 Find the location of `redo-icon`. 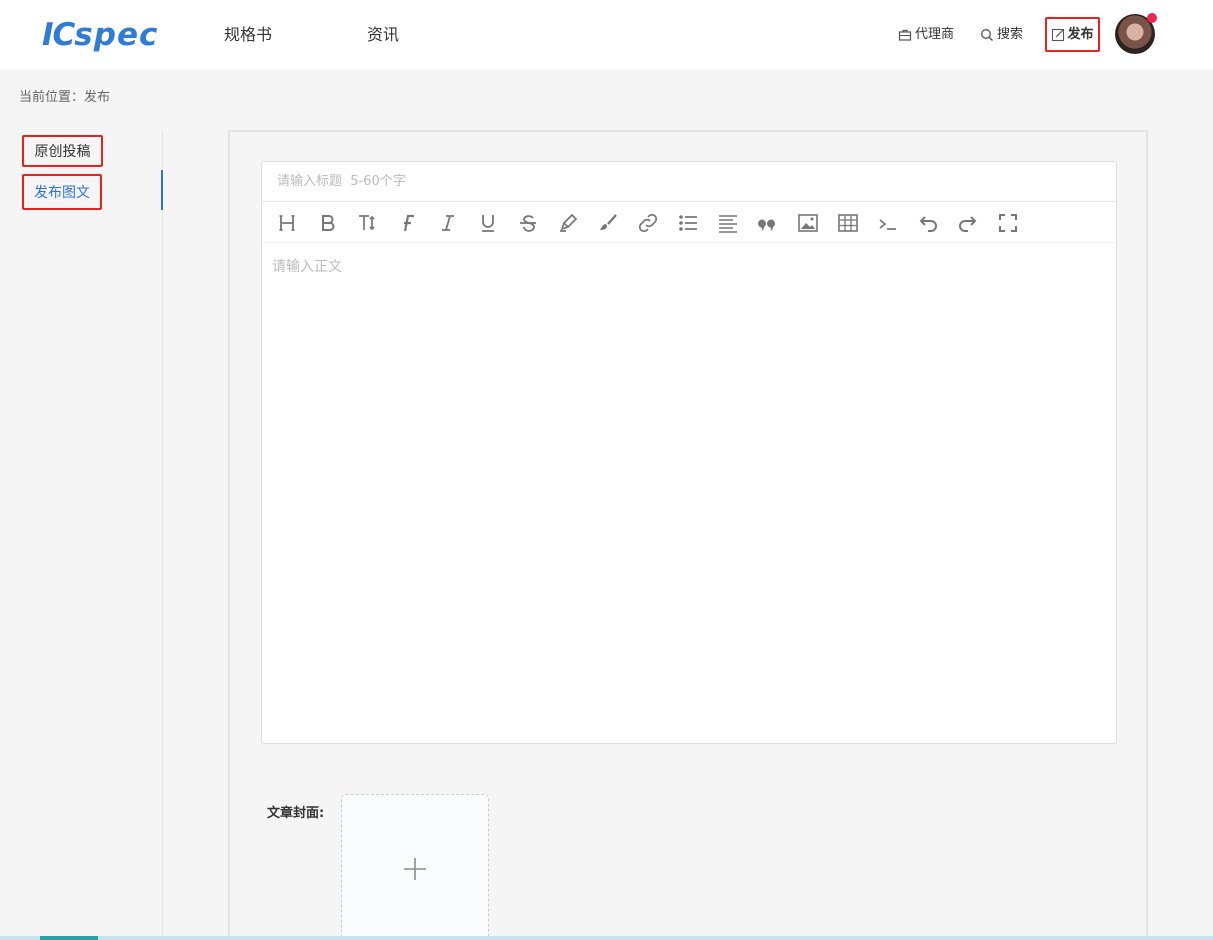

redo-icon is located at coordinates (968, 223).